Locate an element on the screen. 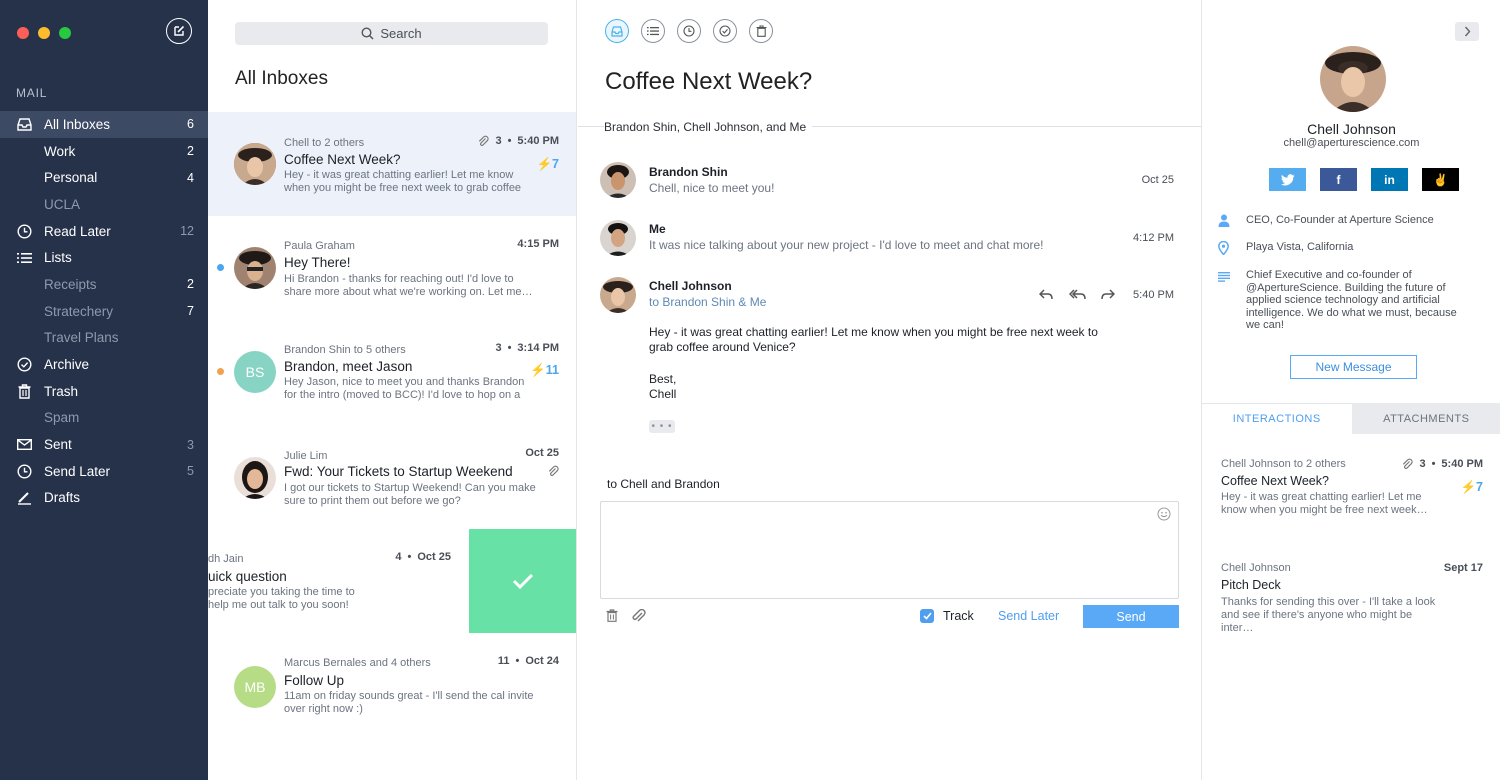 This screenshot has width=1500, height=780. unread-count: 4 is located at coordinates (190, 177).